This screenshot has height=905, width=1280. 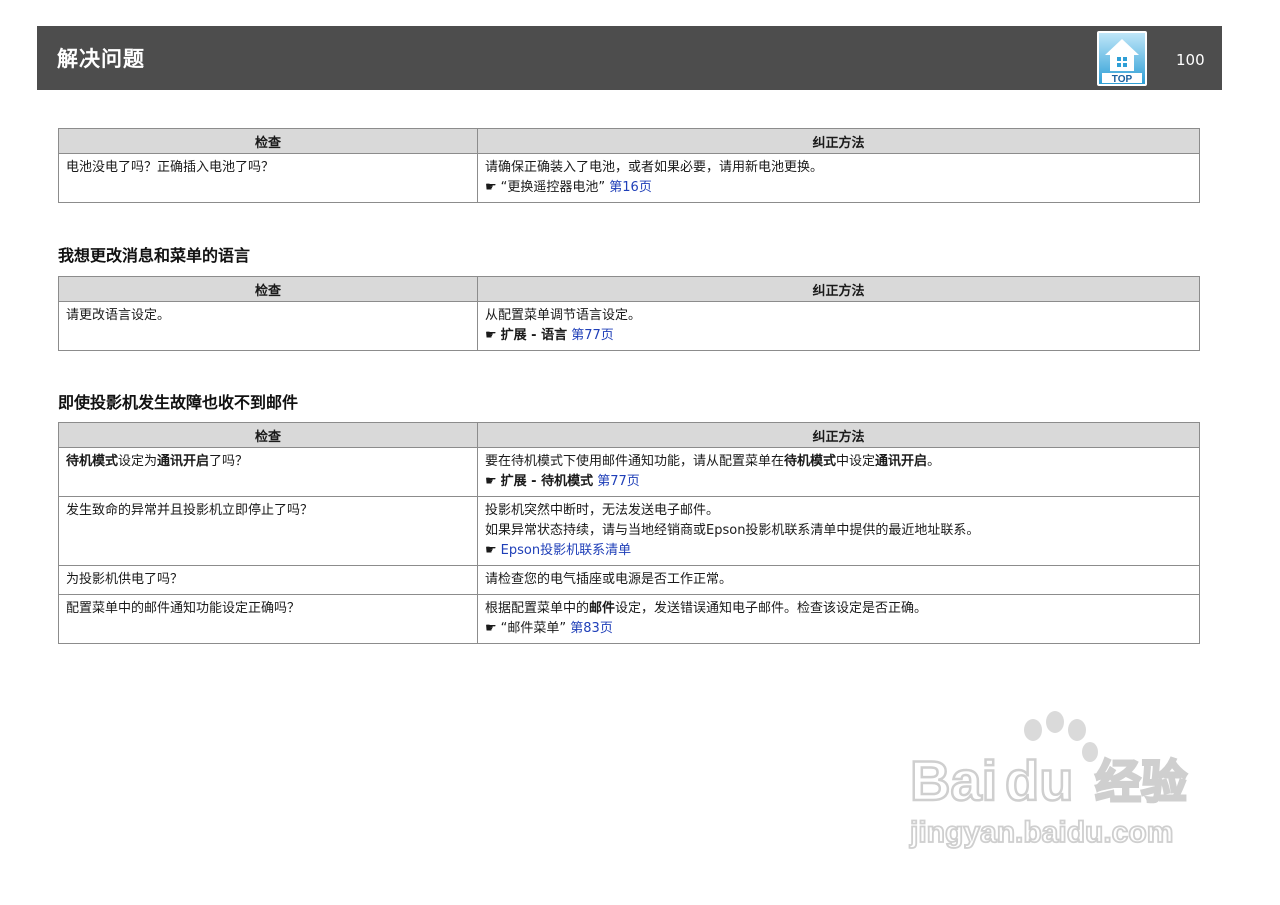 I want to click on page-number: 100, so click(x=1190, y=60).